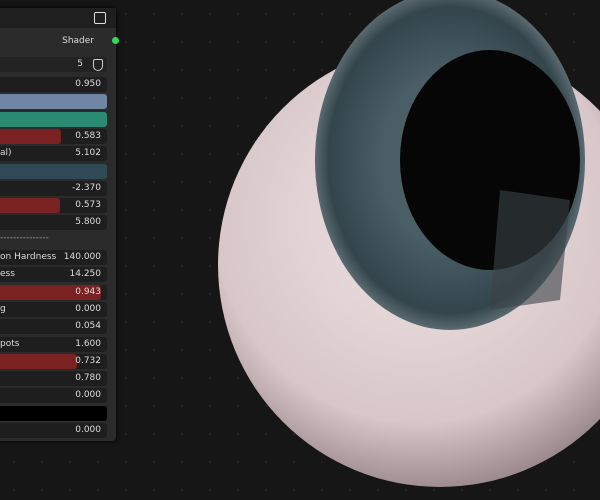 The height and width of the screenshot is (500, 600). I want to click on field-value: 0.950, so click(88, 84).